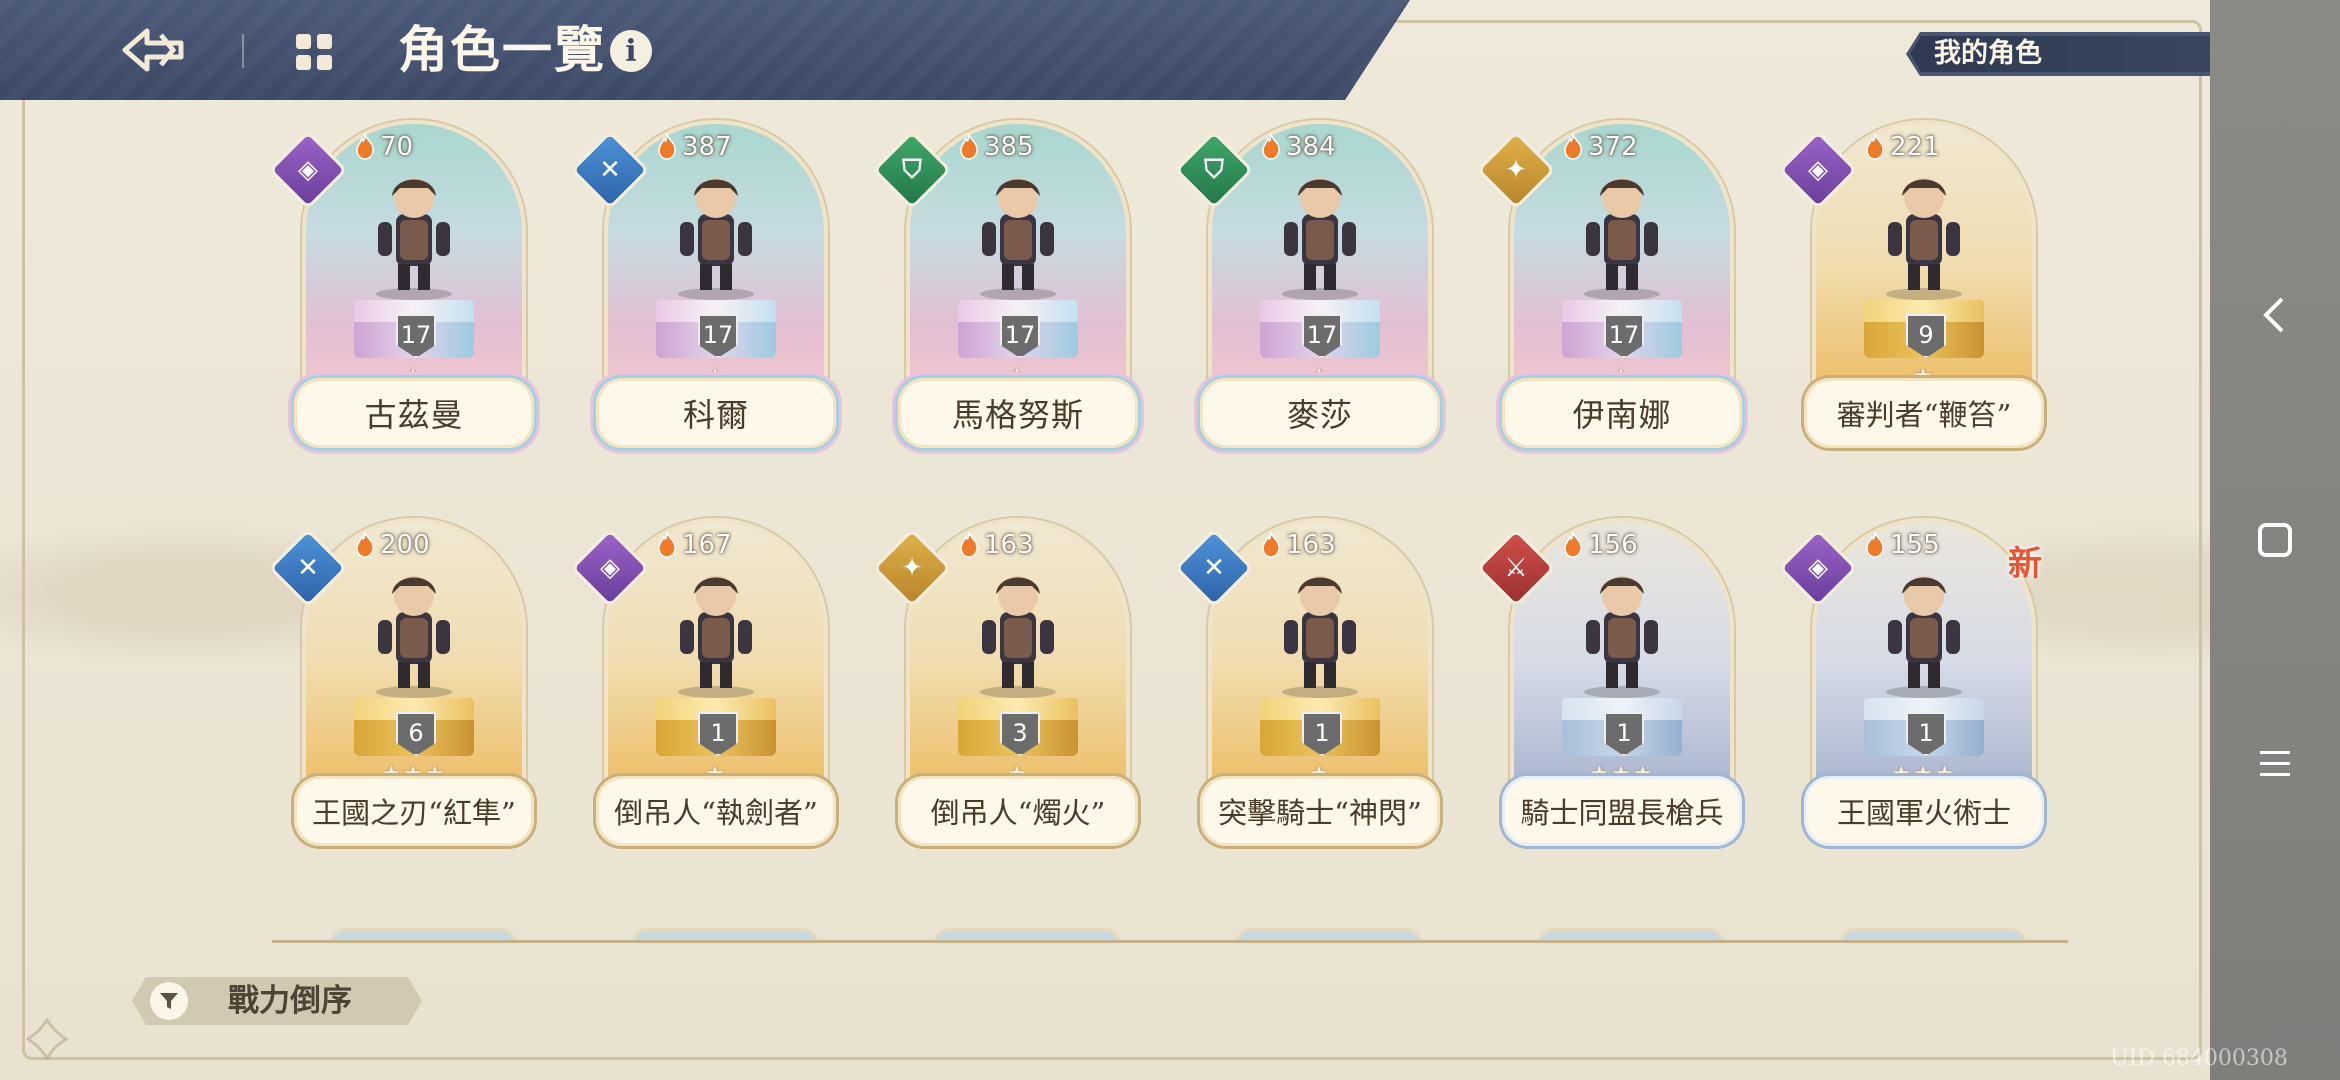  Describe the element at coordinates (1311, 147) in the screenshot. I see `power-text: 384` at that location.